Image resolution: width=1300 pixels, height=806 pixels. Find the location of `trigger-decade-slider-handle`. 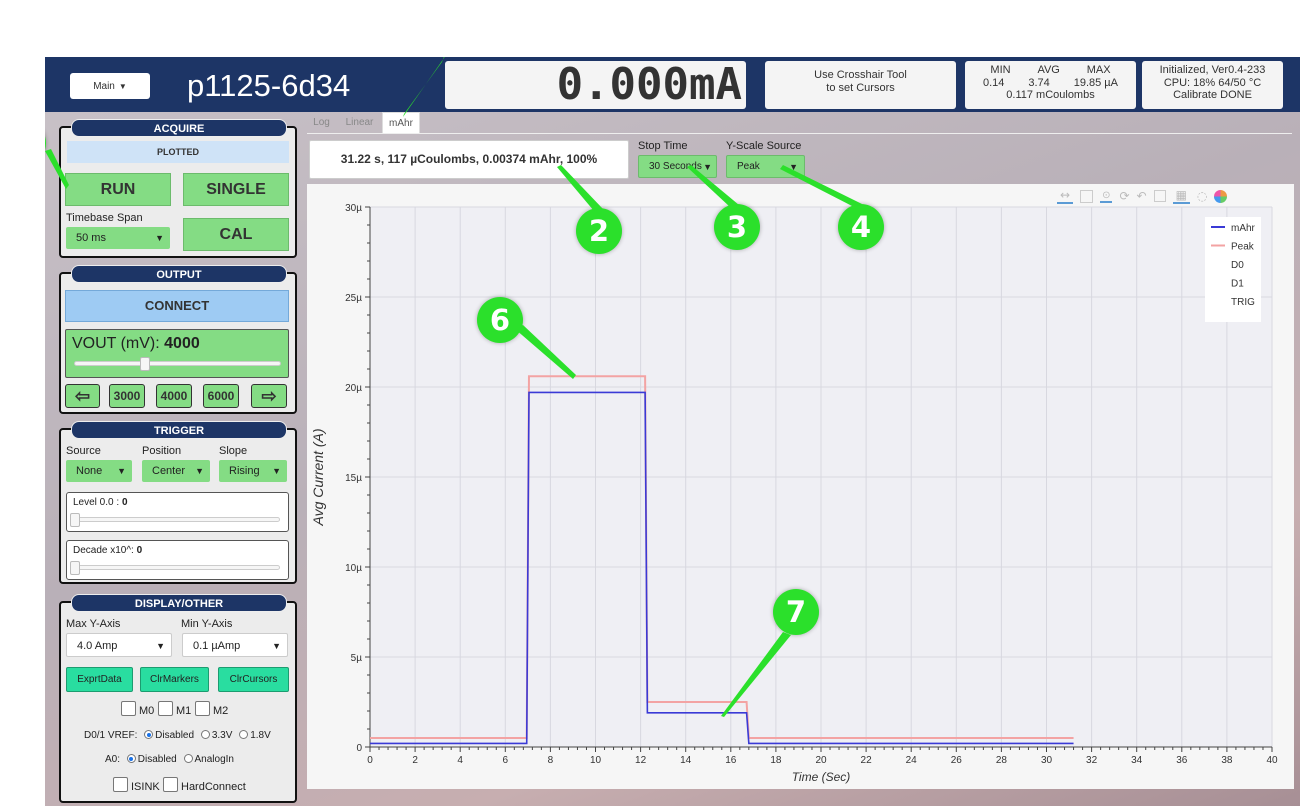

trigger-decade-slider-handle is located at coordinates (75, 568).